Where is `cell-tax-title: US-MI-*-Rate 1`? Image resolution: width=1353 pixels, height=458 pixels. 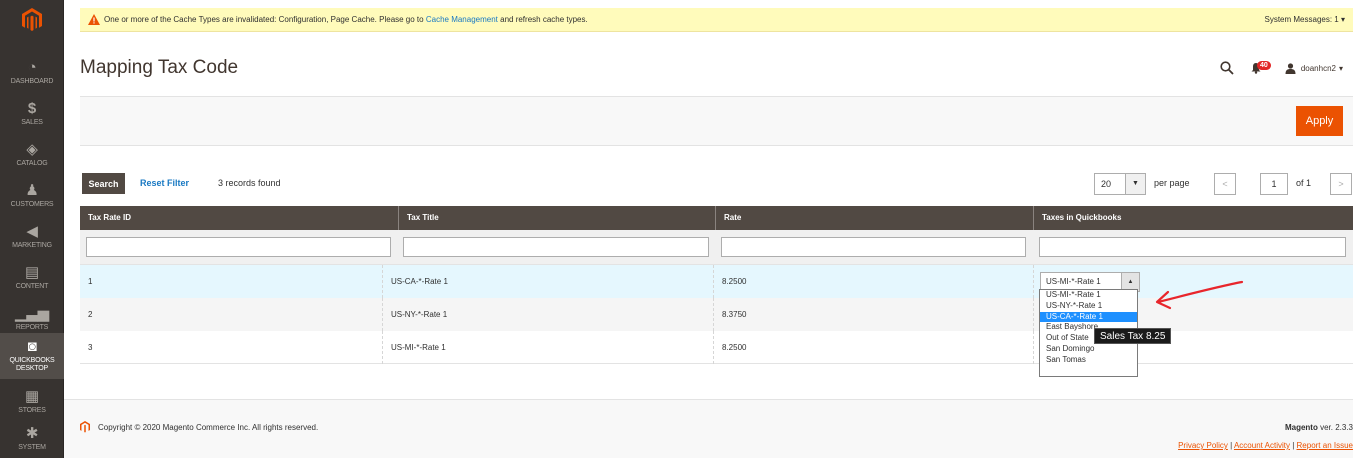 cell-tax-title: US-MI-*-Rate 1 is located at coordinates (414, 347).